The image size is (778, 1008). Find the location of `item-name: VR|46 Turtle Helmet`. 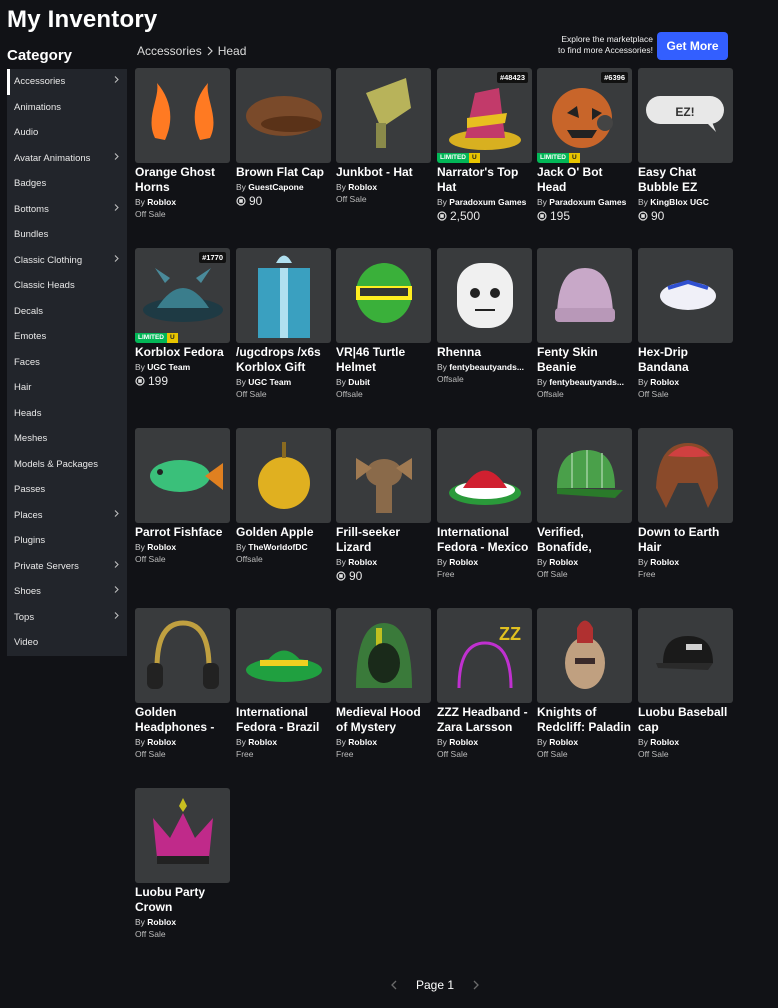

item-name: VR|46 Turtle Helmet is located at coordinates (384, 360).